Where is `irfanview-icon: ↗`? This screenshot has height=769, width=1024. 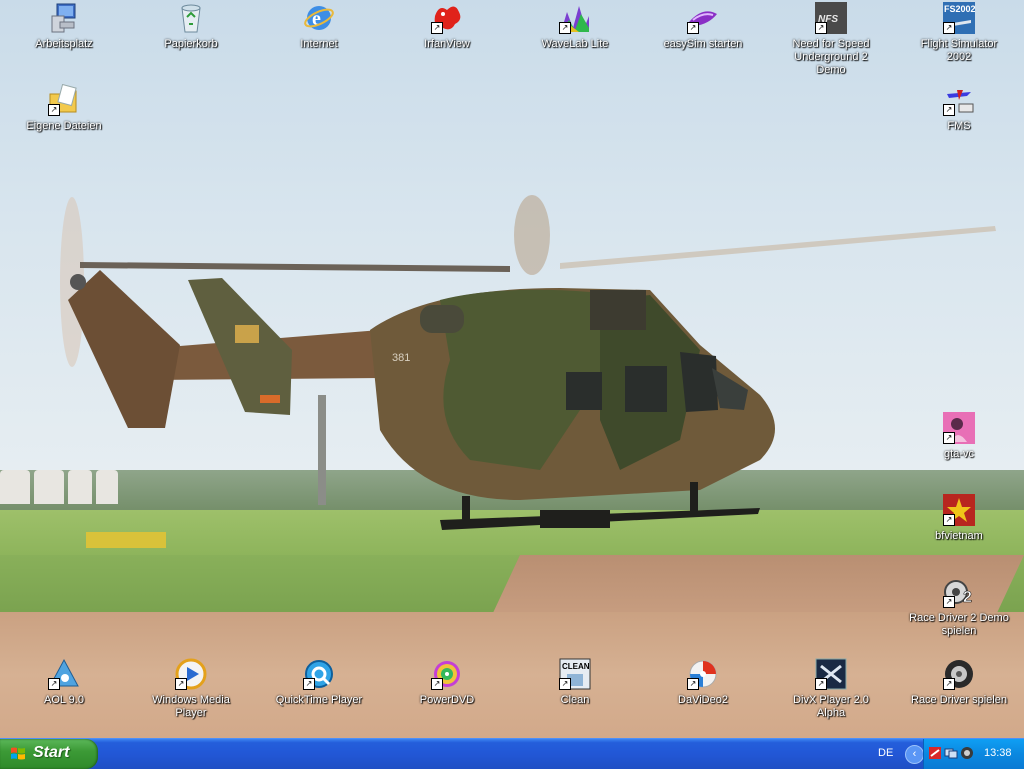
irfanview-icon: ↗ is located at coordinates (447, 18).